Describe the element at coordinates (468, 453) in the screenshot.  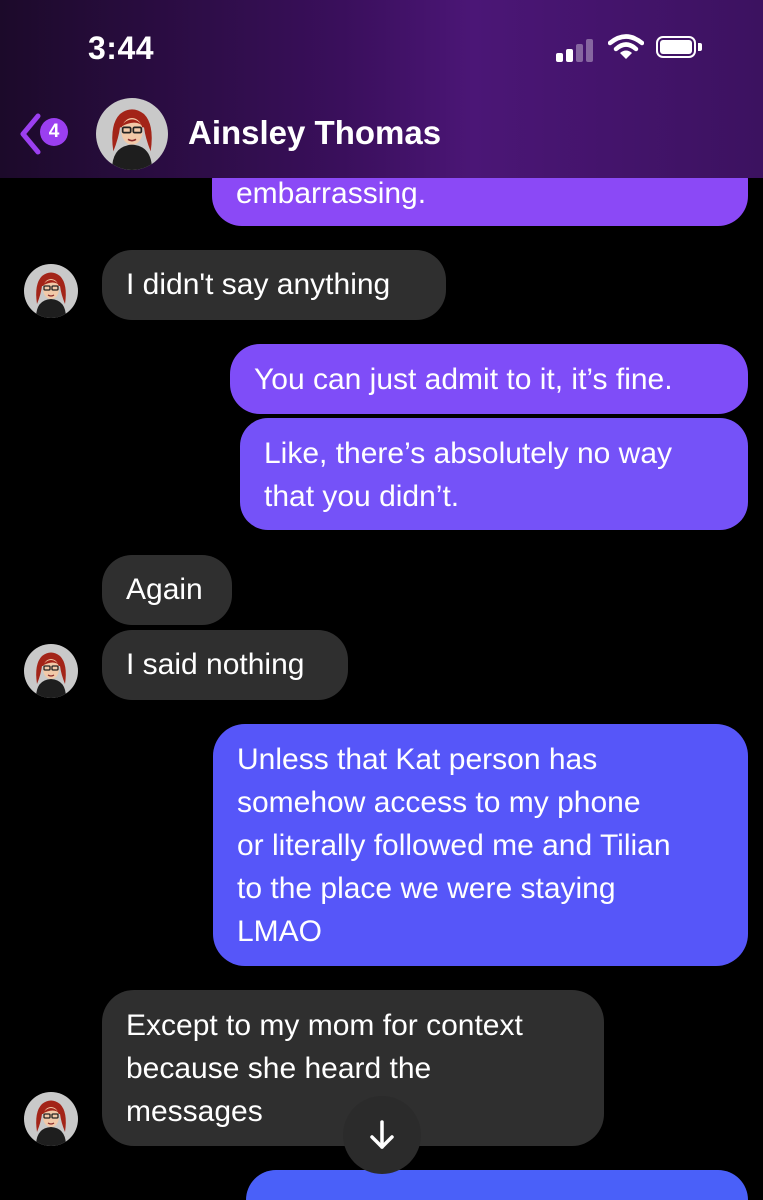
I see `message-text-line: Like, there’s absolutely no way` at that location.